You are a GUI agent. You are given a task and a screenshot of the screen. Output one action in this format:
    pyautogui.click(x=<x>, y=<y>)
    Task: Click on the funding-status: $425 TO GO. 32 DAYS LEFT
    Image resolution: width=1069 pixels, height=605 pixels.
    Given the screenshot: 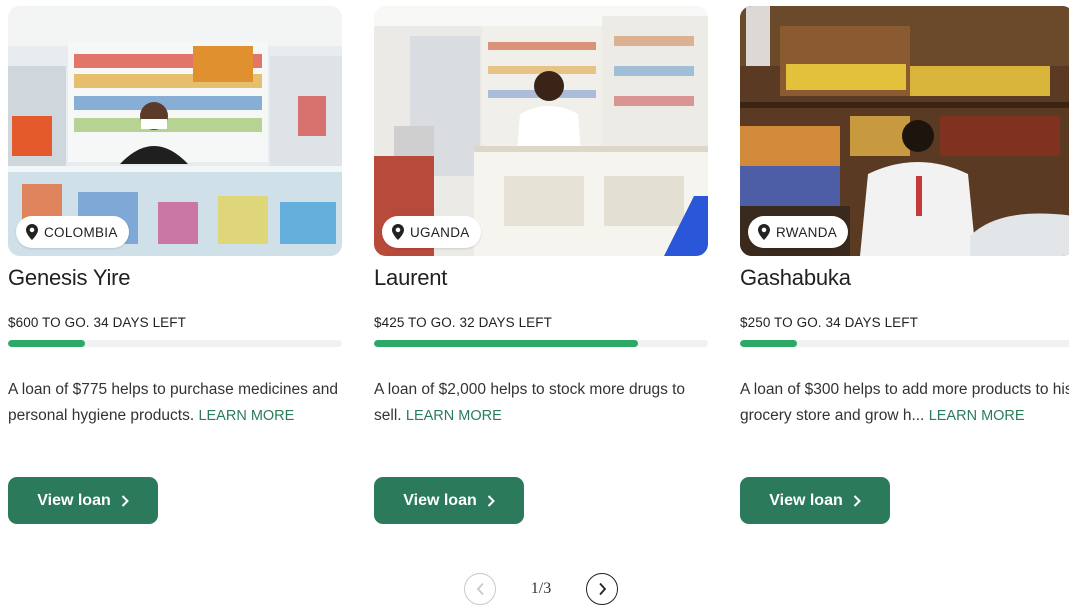 What is the action you would take?
    pyautogui.click(x=463, y=322)
    